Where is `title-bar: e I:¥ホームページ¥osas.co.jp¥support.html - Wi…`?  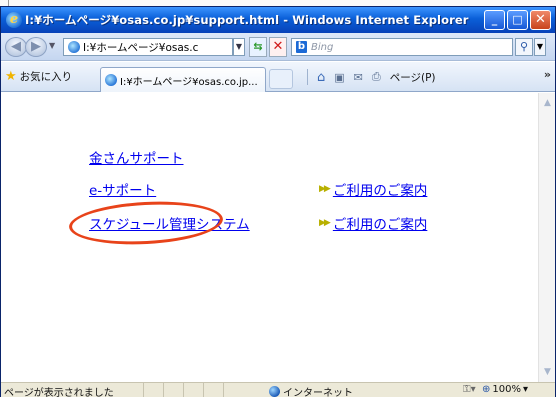 title-bar: e I:¥ホームページ¥osas.co.jp¥support.html - Wi… is located at coordinates (278, 20).